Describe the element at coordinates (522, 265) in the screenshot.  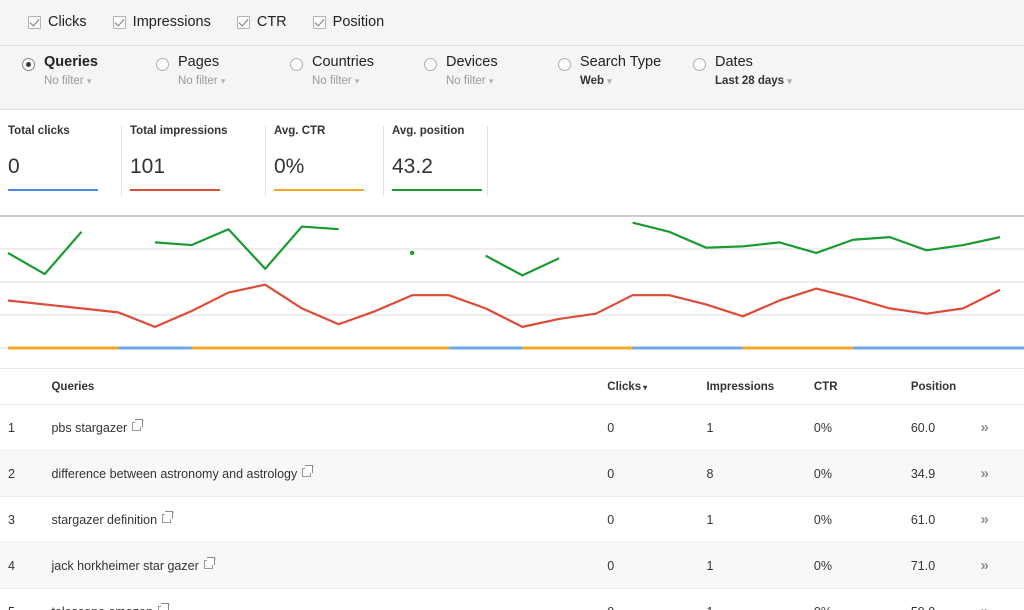
I see `chart-line-position` at that location.